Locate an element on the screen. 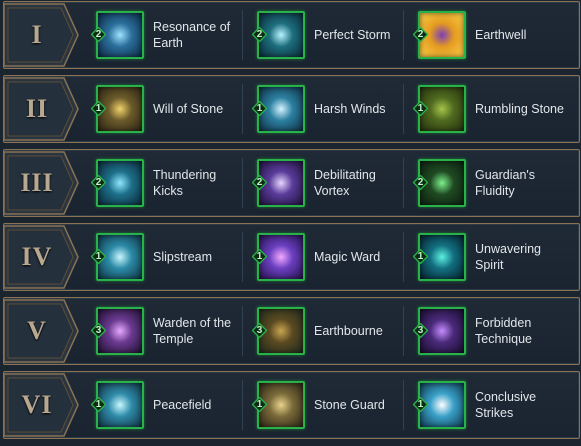  talent-debilitating-vortex: 2 Debilitating Vortex is located at coordinates (329, 183).